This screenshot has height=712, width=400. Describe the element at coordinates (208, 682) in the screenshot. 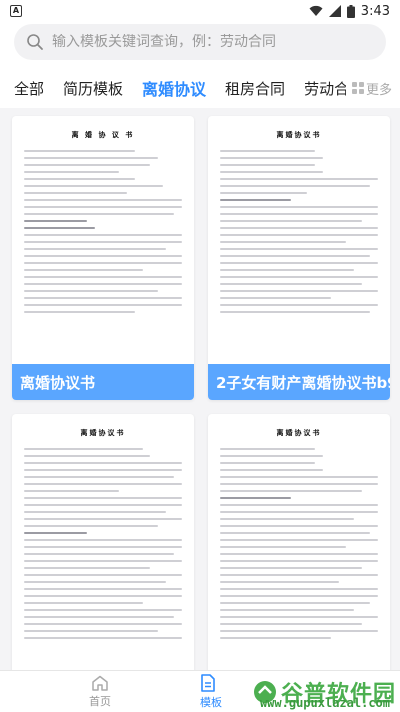

I see `document-icon` at that location.